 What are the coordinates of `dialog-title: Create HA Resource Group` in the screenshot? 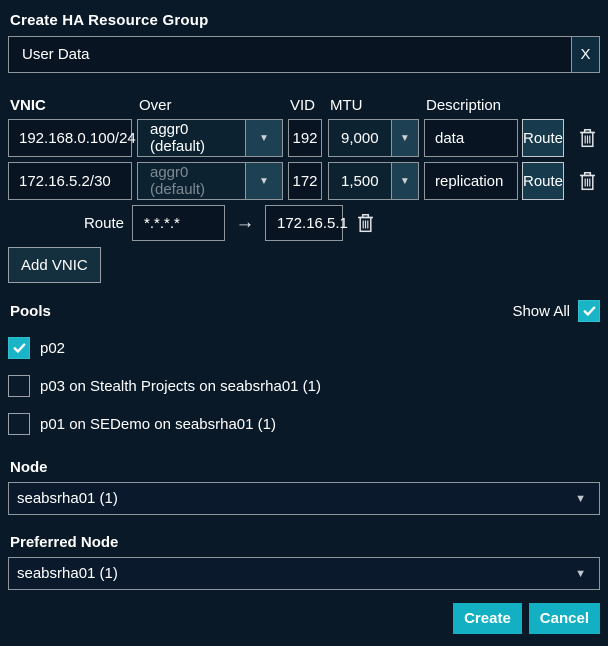 It's located at (109, 20).